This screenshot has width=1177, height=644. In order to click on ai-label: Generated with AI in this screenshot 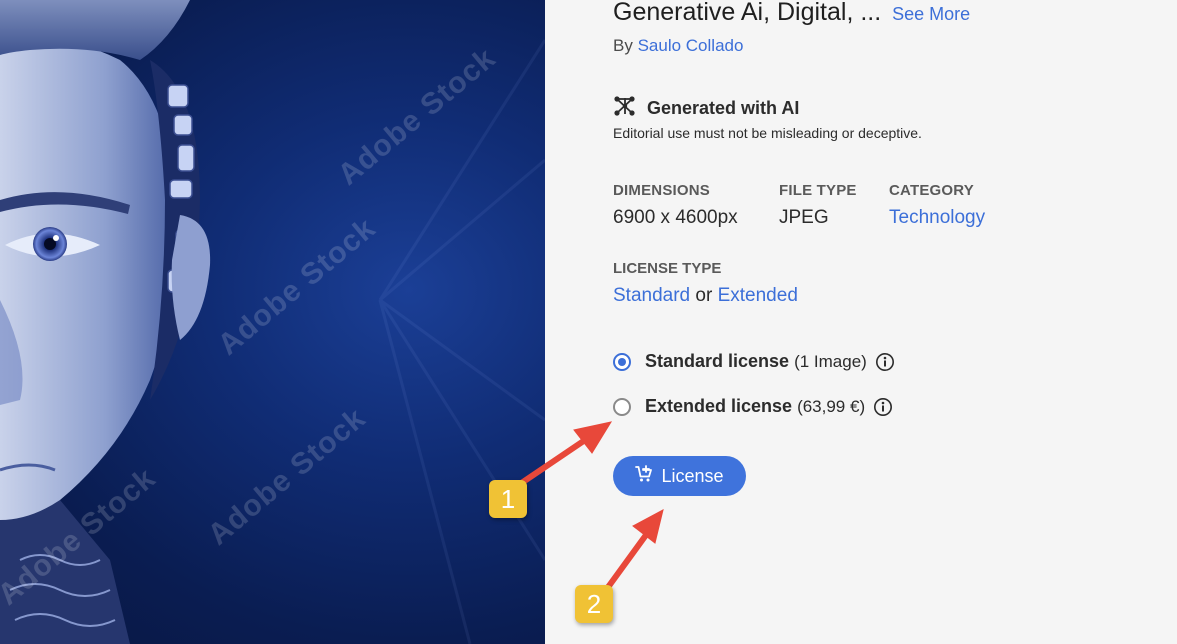, I will do `click(723, 108)`.